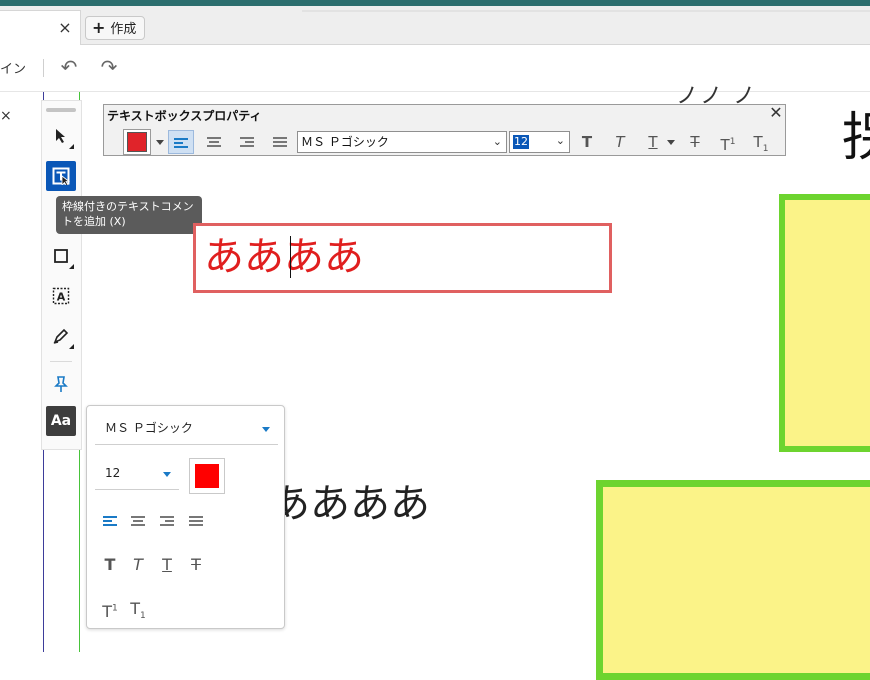  I want to click on annotation-tool-palette: A Aa, so click(61, 275).